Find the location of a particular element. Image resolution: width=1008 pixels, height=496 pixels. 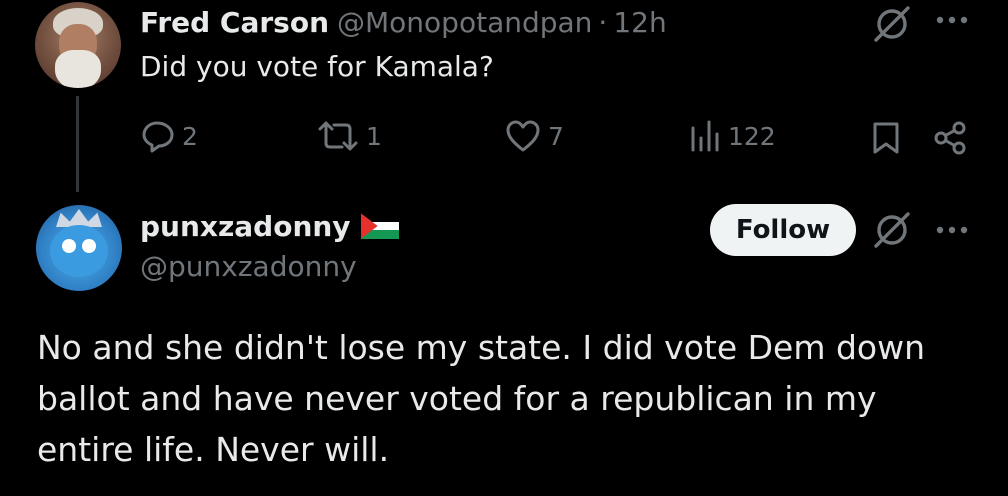

bookmark-button is located at coordinates (886, 138).